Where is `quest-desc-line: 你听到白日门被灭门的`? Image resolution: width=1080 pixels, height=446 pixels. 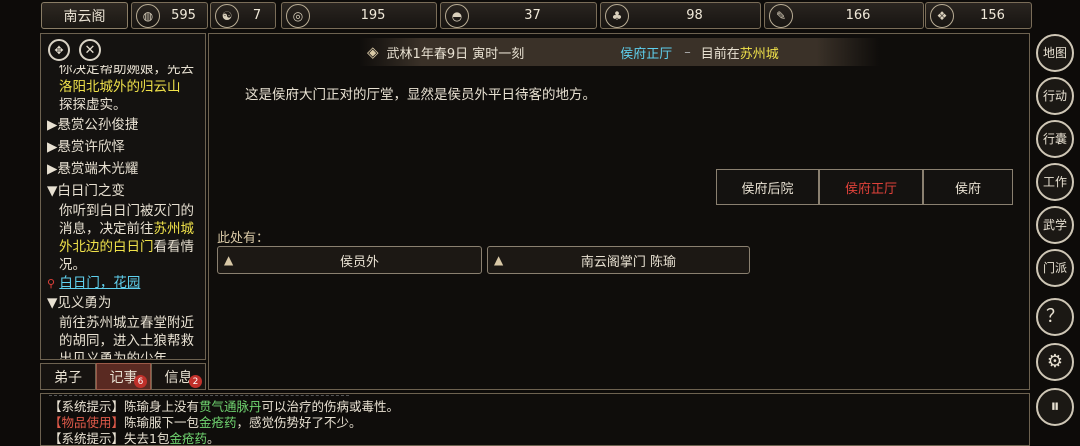 quest-desc-line: 你听到白日门被灭门的 is located at coordinates (126, 211).